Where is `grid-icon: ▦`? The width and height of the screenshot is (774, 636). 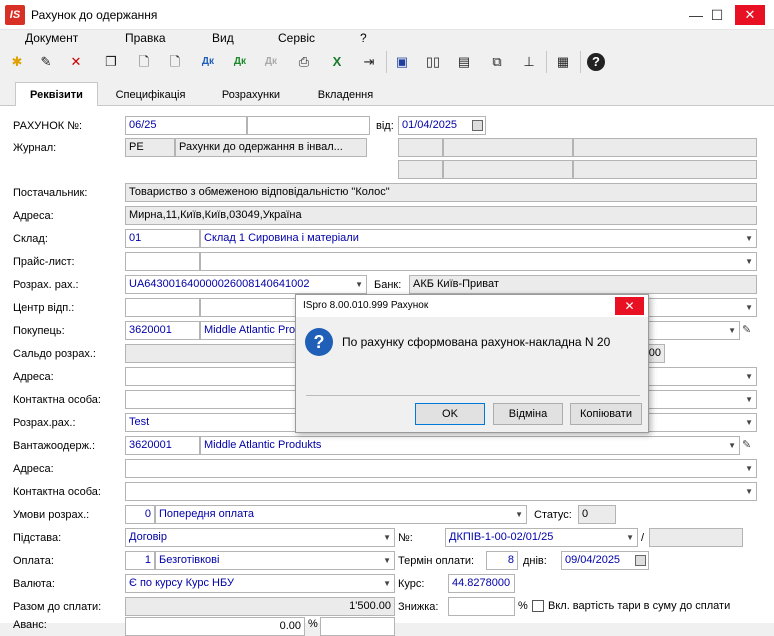 grid-icon: ▦ is located at coordinates (563, 62).